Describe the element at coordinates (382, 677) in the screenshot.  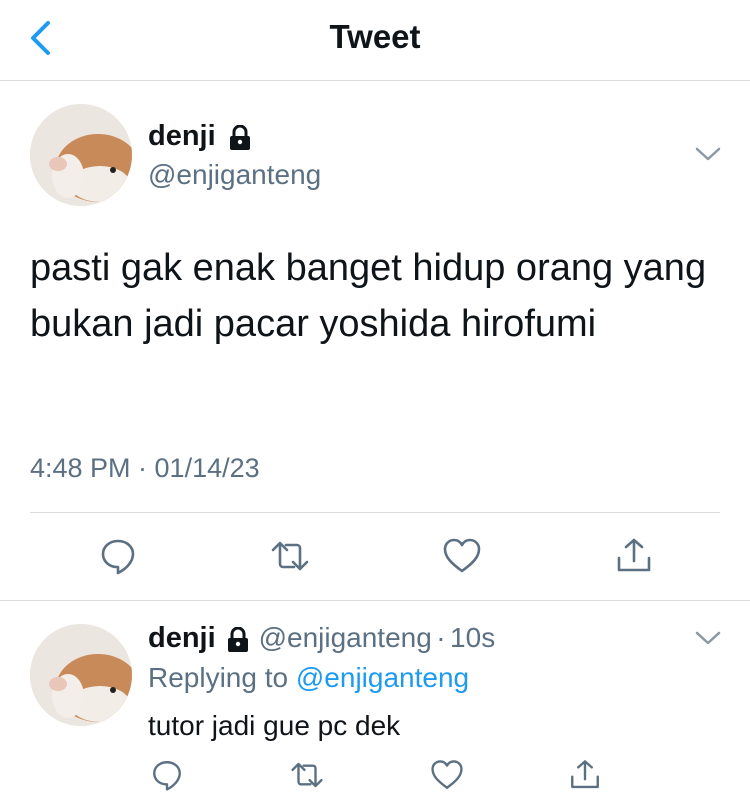
I see `replying-to-link: @enjiganteng` at that location.